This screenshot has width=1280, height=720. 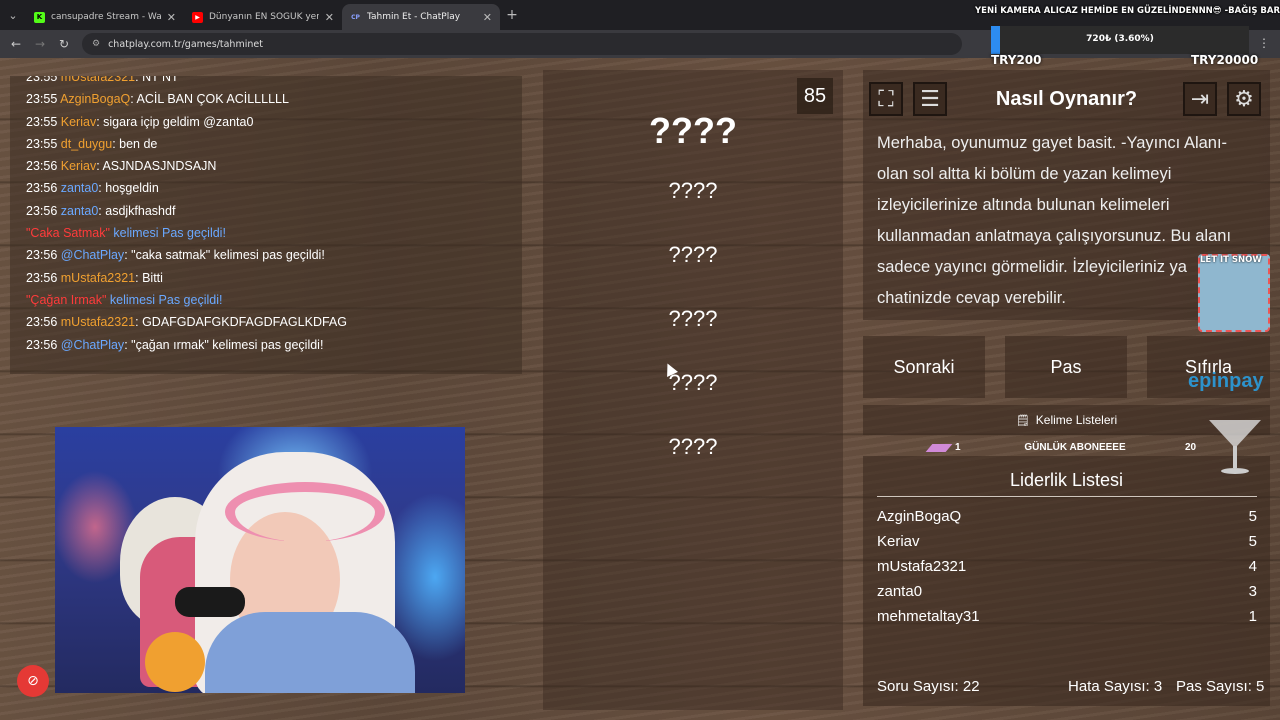 What do you see at coordinates (185, 44) in the screenshot?
I see `url-text: chatplay.com.tr/games/tahminet` at bounding box center [185, 44].